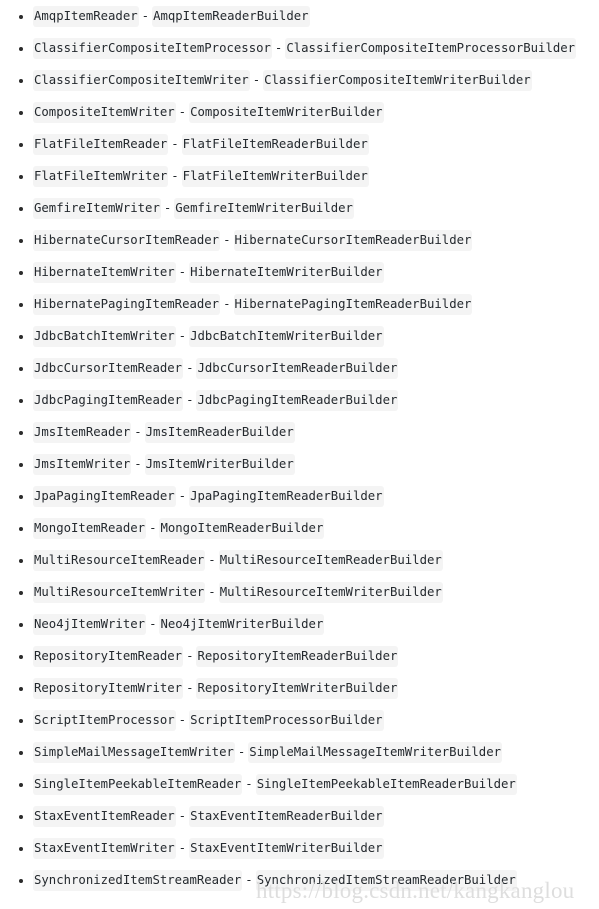  What do you see at coordinates (104, 113) in the screenshot?
I see `component-class-name: CompositeItemWriter` at bounding box center [104, 113].